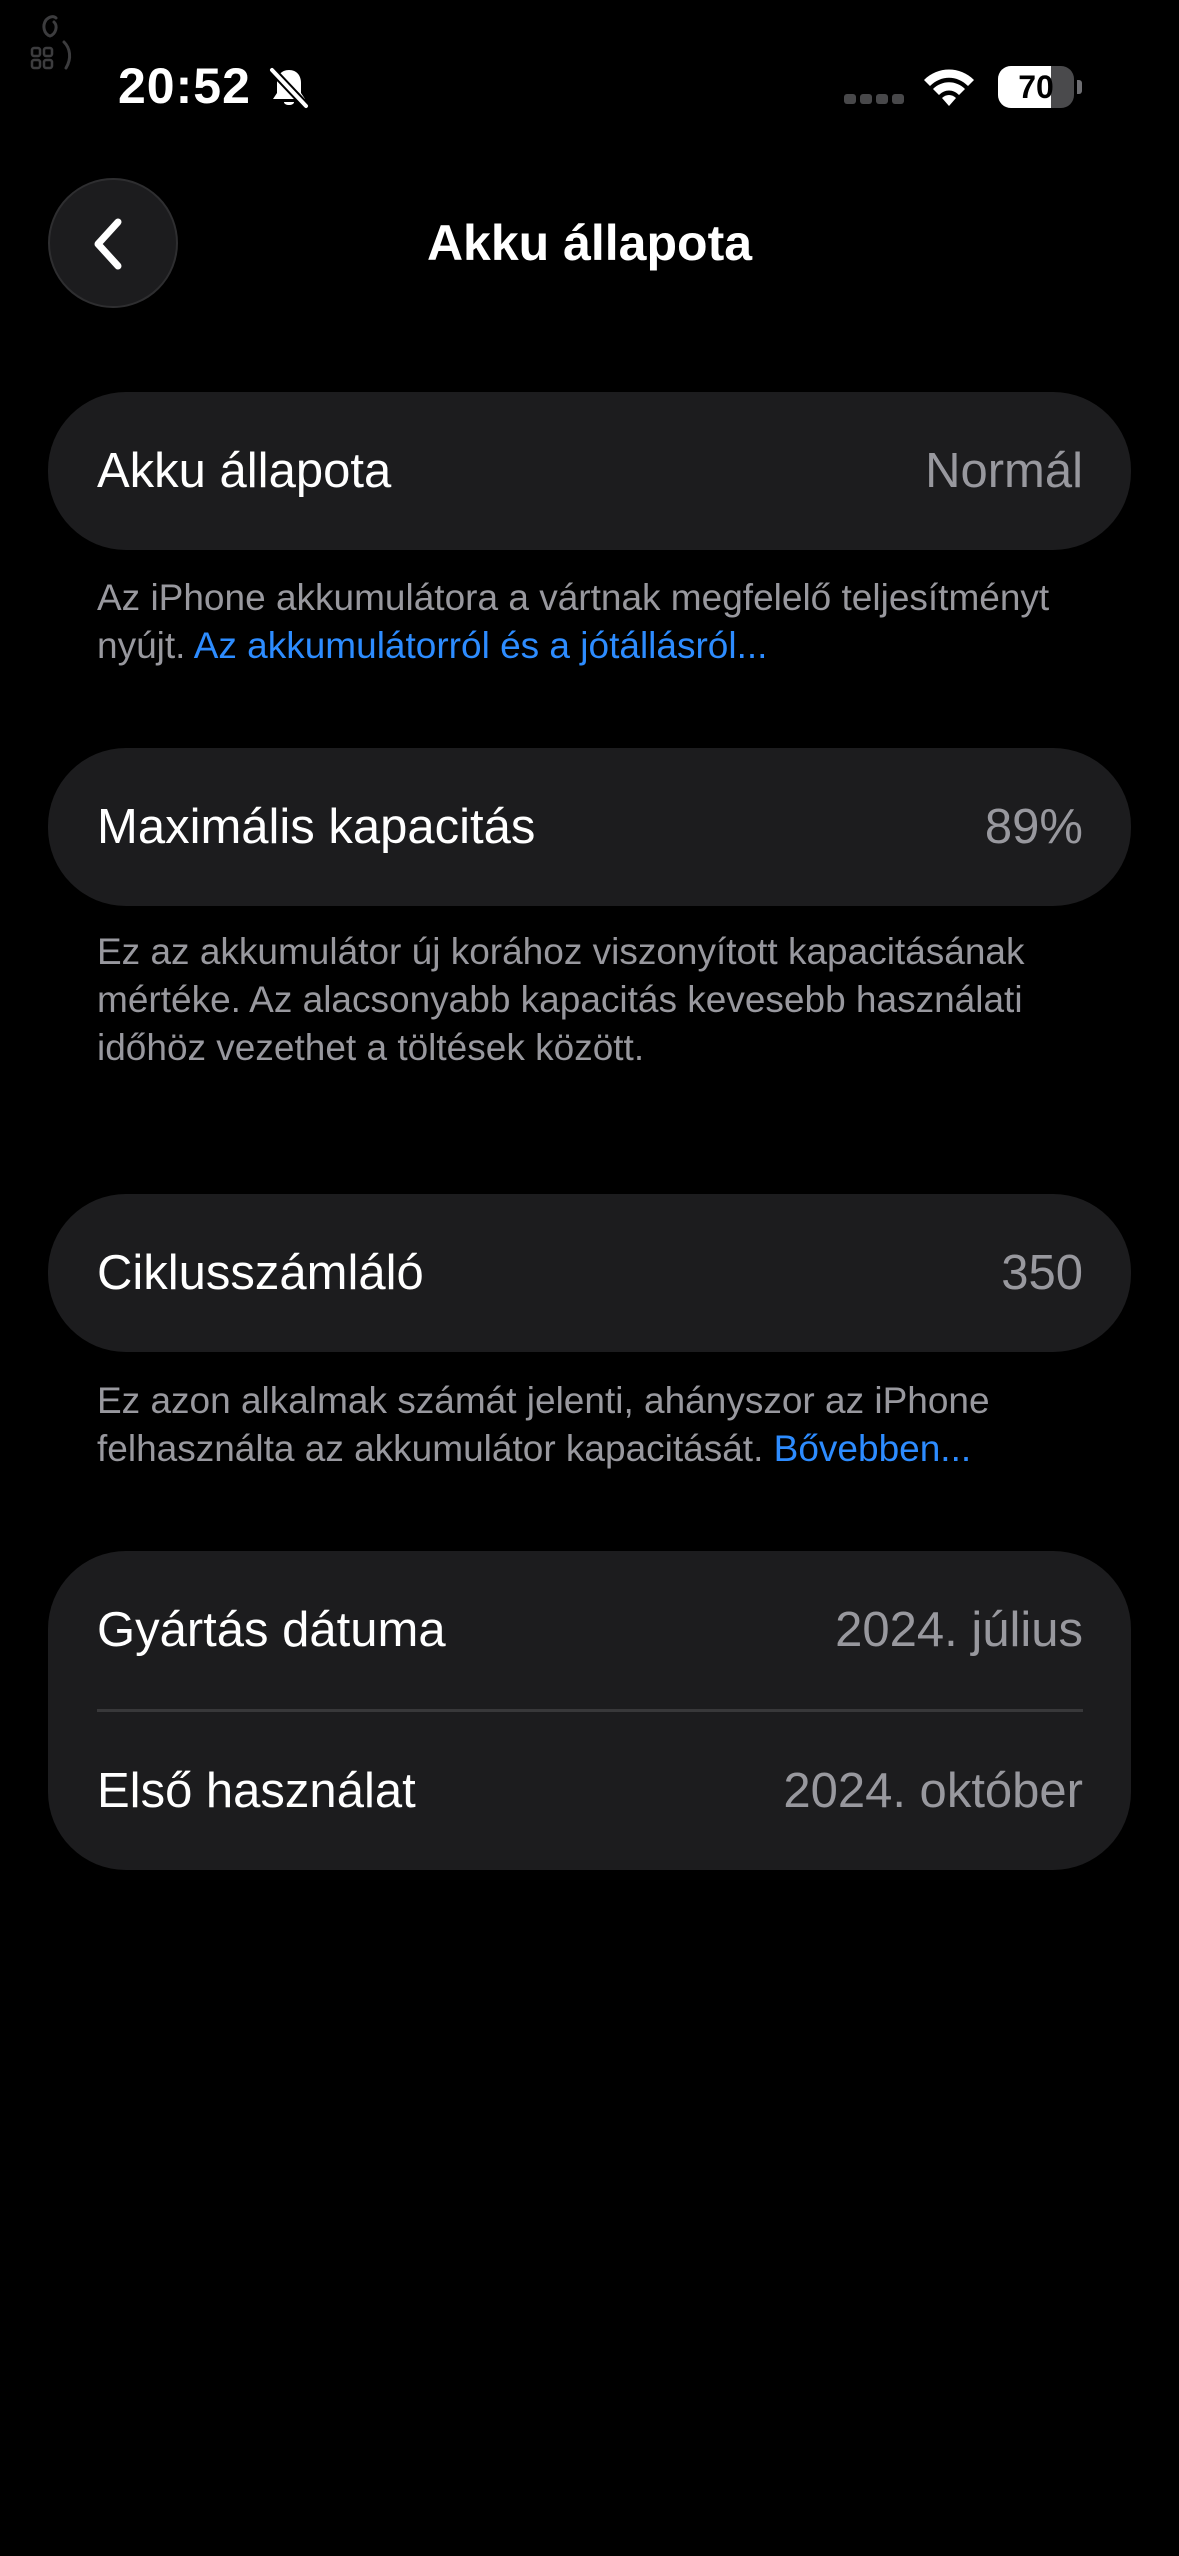  I want to click on battery-body: 70, so click(1036, 87).